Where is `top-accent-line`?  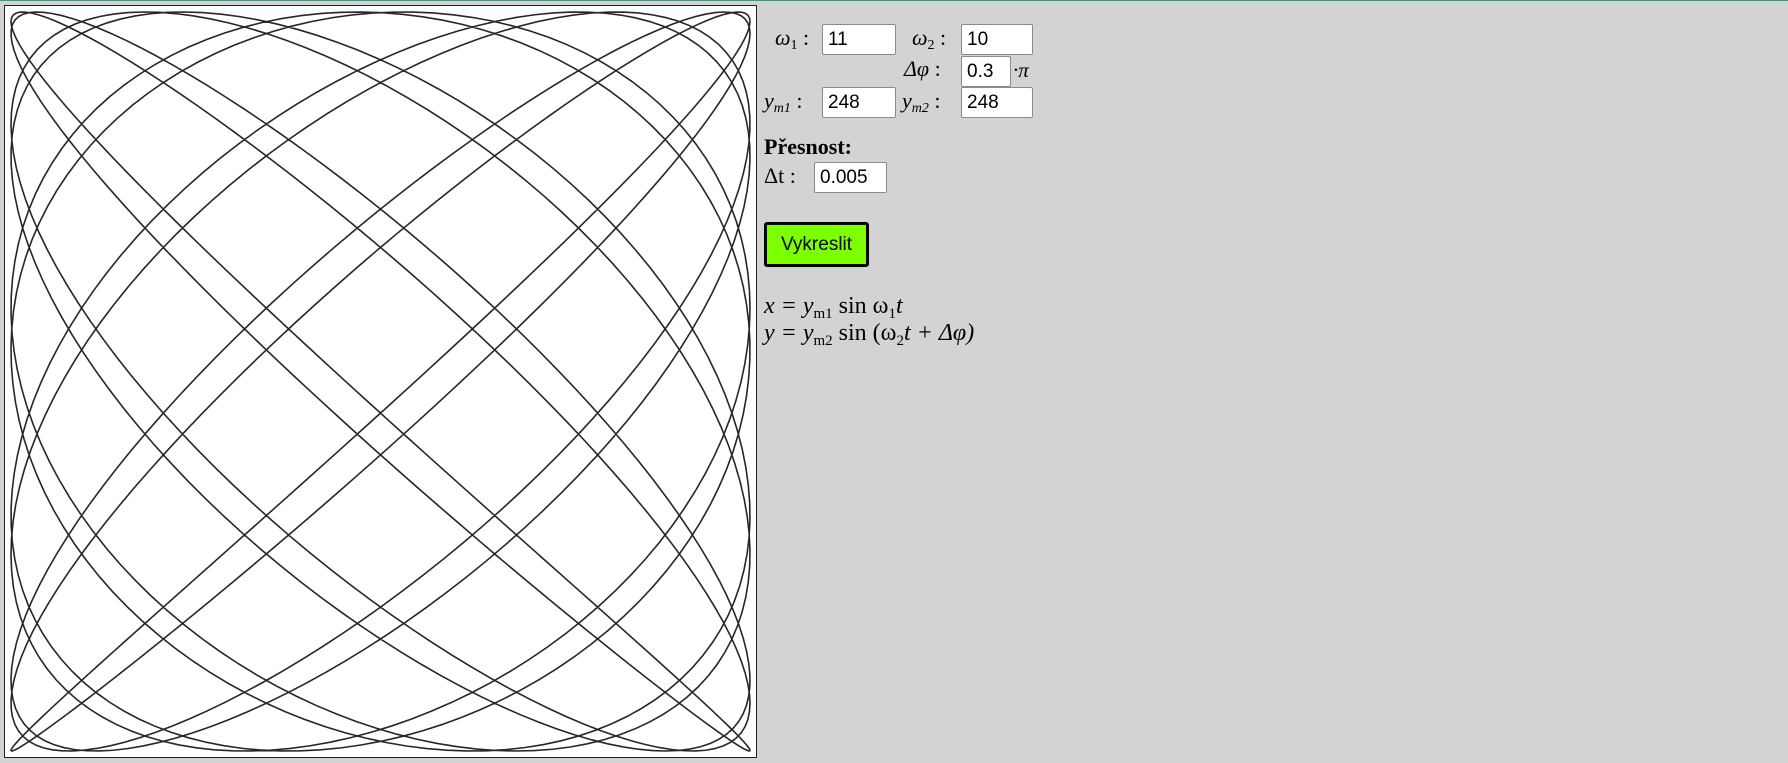
top-accent-line is located at coordinates (894, 0).